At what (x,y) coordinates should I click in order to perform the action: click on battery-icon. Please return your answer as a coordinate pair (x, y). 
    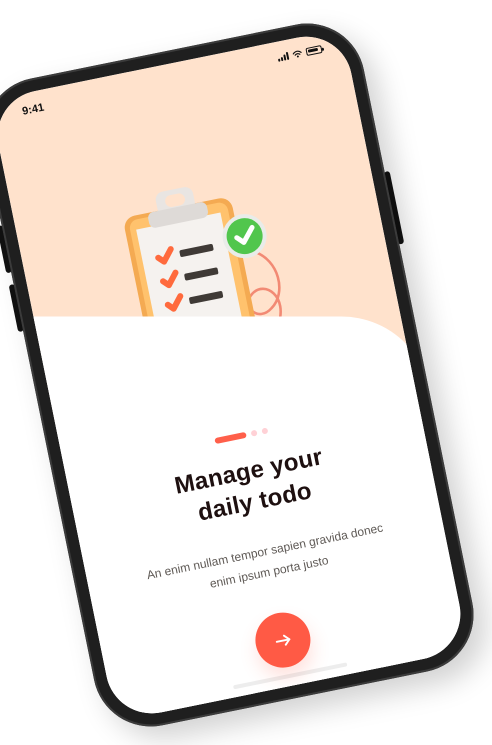
    Looking at the image, I should click on (314, 51).